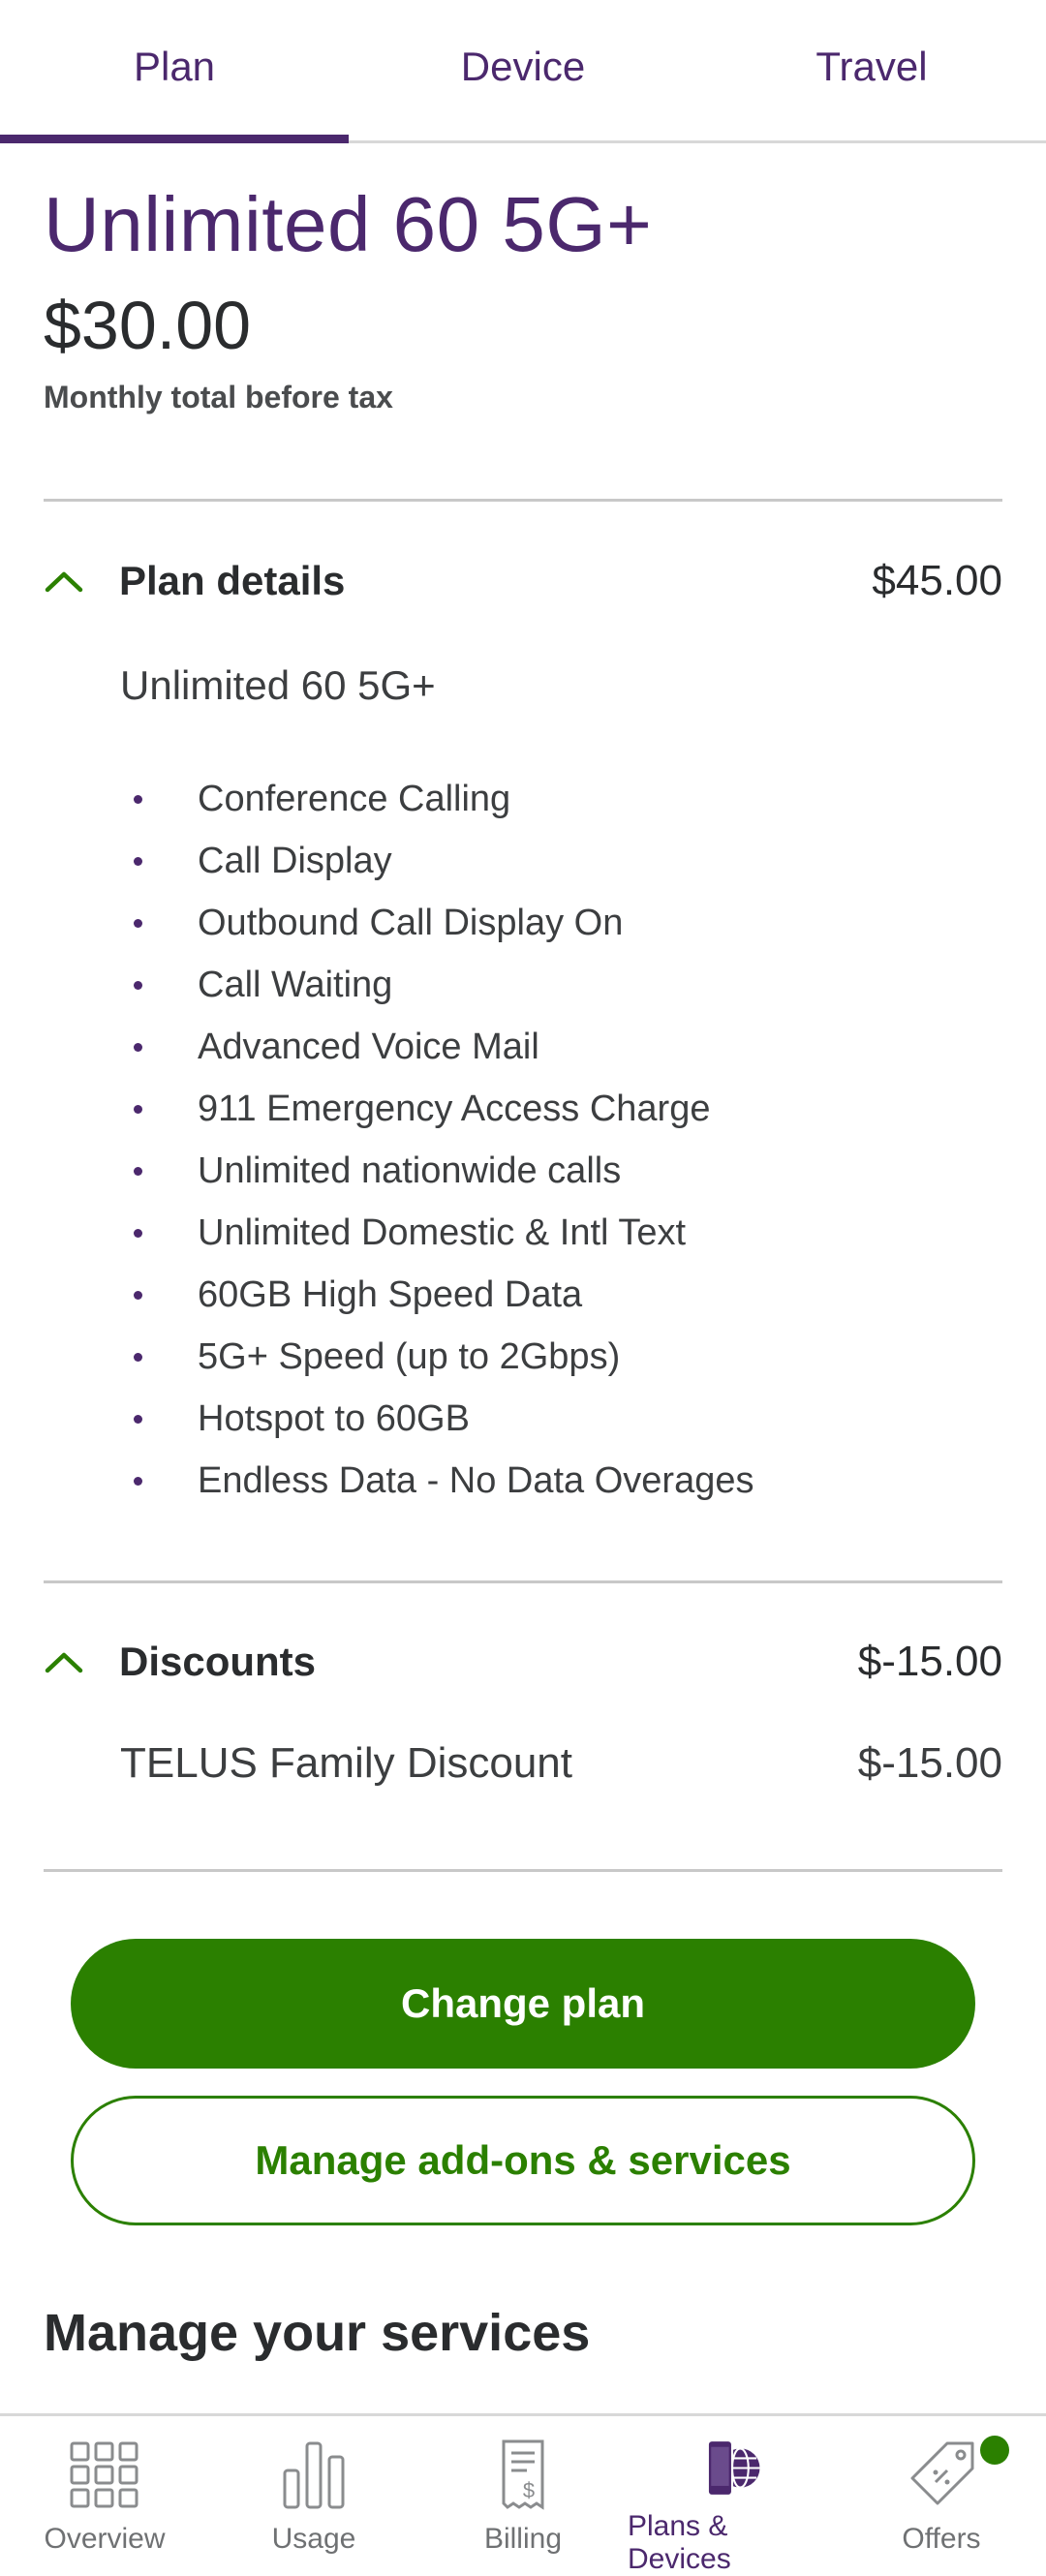 The width and height of the screenshot is (1046, 2576). I want to click on tab-bar: Plan Device Travel, so click(523, 71).